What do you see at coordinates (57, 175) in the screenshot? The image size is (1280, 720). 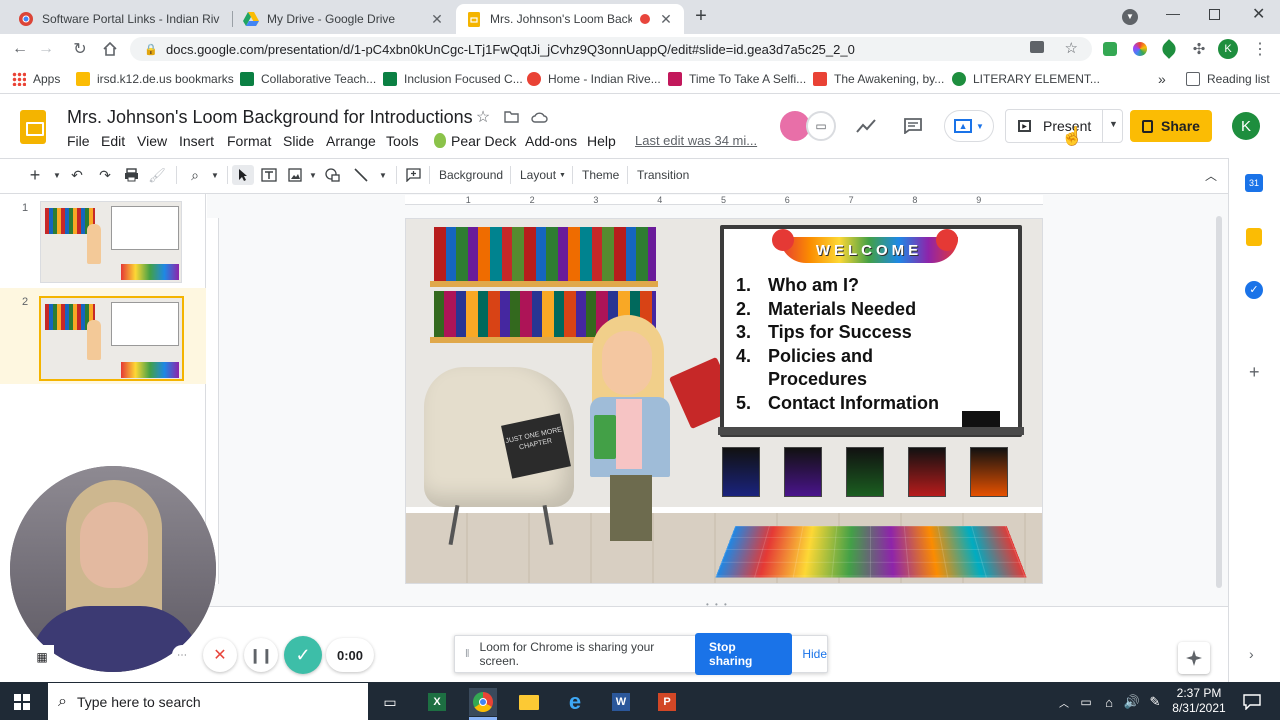 I see `new-slide-chevron-icon: ▼` at bounding box center [57, 175].